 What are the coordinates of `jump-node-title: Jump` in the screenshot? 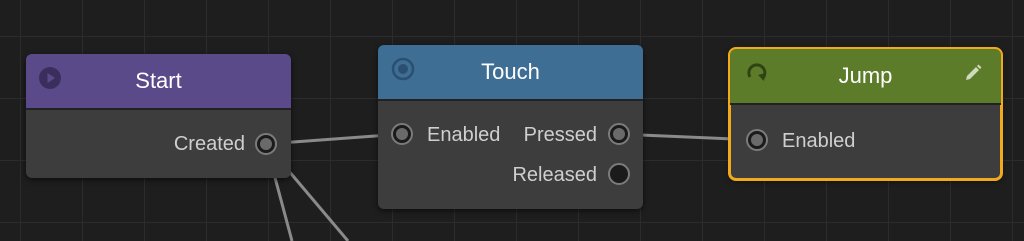 It's located at (865, 75).